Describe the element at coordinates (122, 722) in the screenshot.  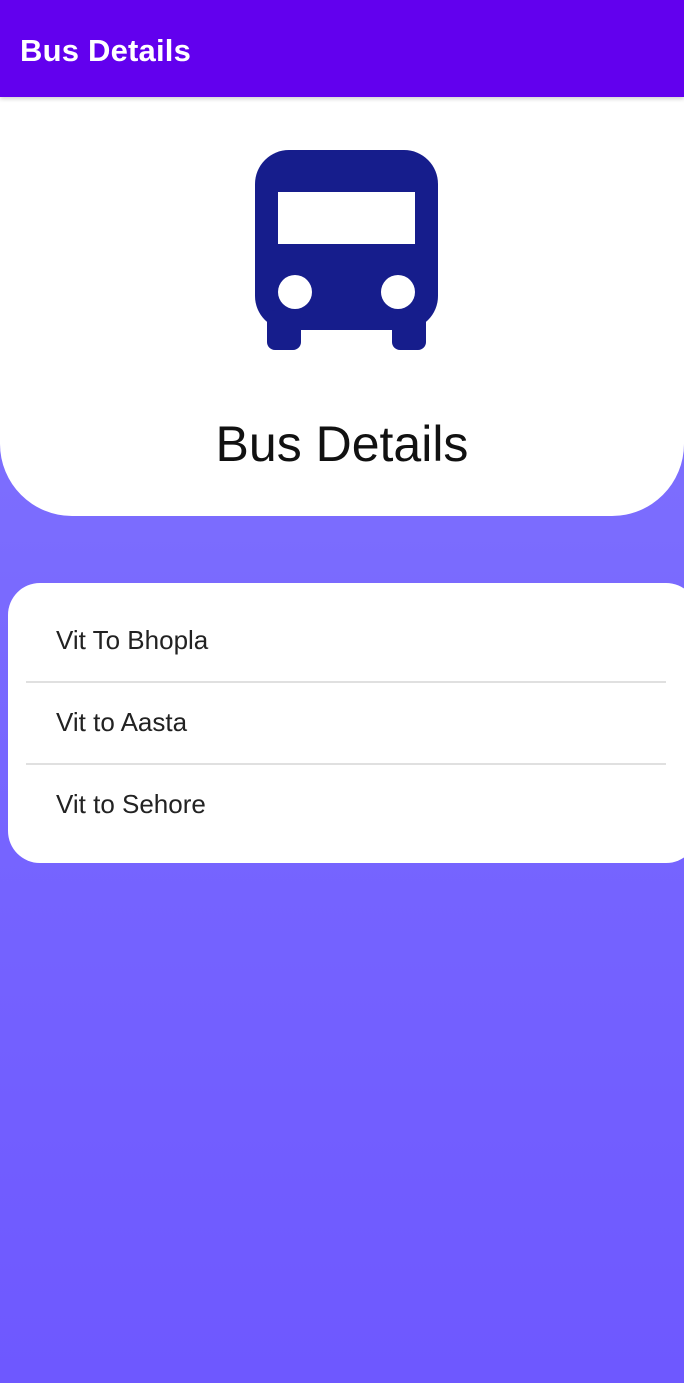
I see `list-item-label: Vit to Aasta` at that location.